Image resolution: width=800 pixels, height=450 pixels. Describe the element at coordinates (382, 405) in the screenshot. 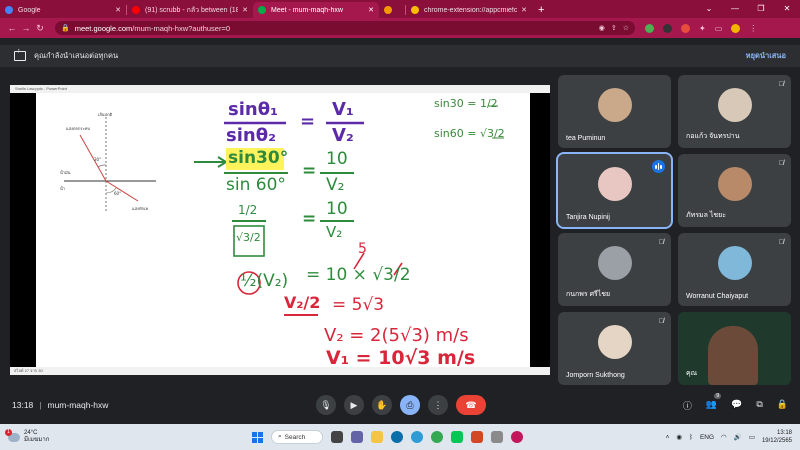

I see `raise-hand-button: ✋` at that location.